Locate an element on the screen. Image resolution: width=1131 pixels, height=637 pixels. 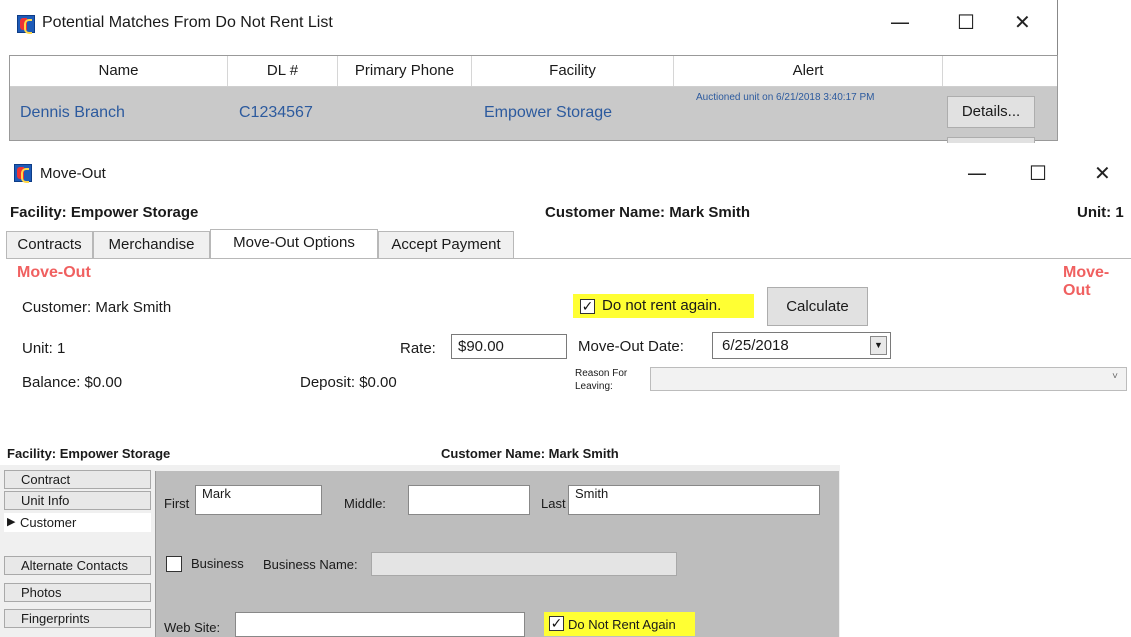
moveout-date-input: 6/25/2018 ▼ is located at coordinates (801, 345).